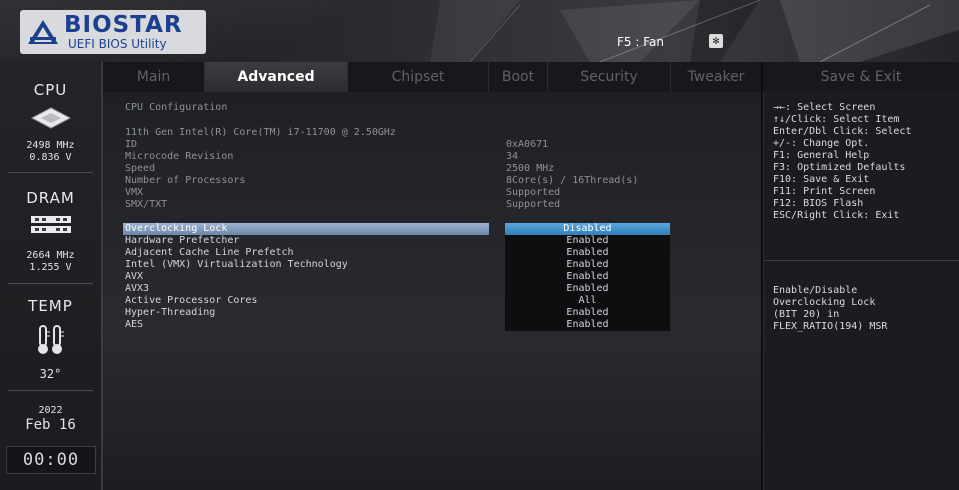  Describe the element at coordinates (830, 326) in the screenshot. I see `help-description-line: FLEX_RATIO(194) MSR` at that location.